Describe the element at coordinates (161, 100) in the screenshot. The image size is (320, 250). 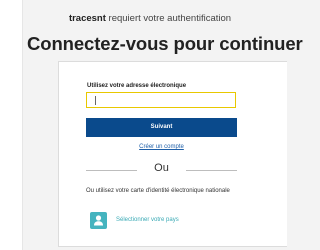
I see `email-input` at that location.